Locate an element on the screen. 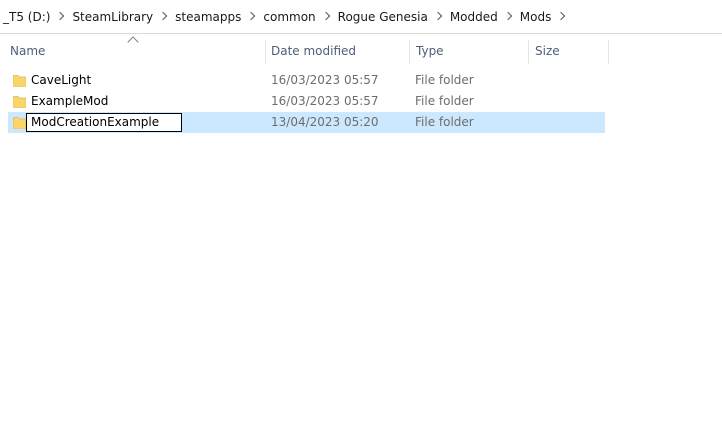 This screenshot has height=445, width=722. breadcrumb-label: Mods is located at coordinates (535, 16).